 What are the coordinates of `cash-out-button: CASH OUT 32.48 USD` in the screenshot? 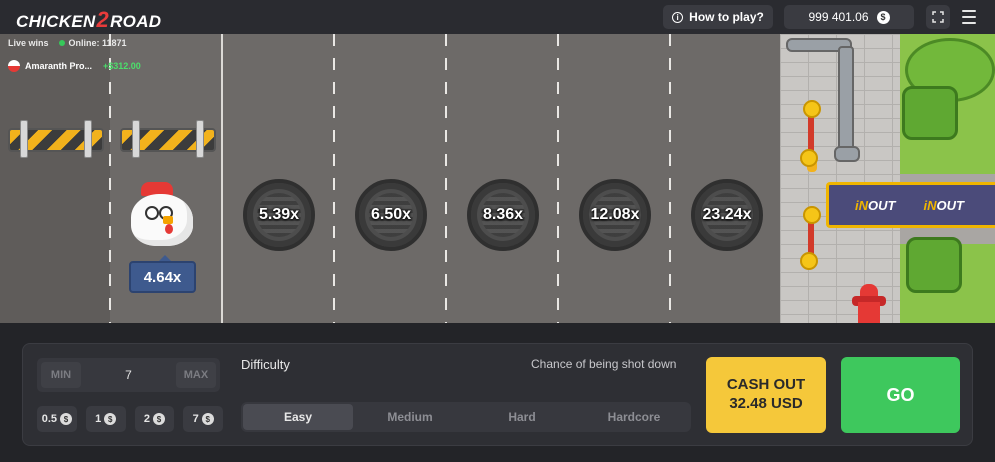 It's located at (766, 395).